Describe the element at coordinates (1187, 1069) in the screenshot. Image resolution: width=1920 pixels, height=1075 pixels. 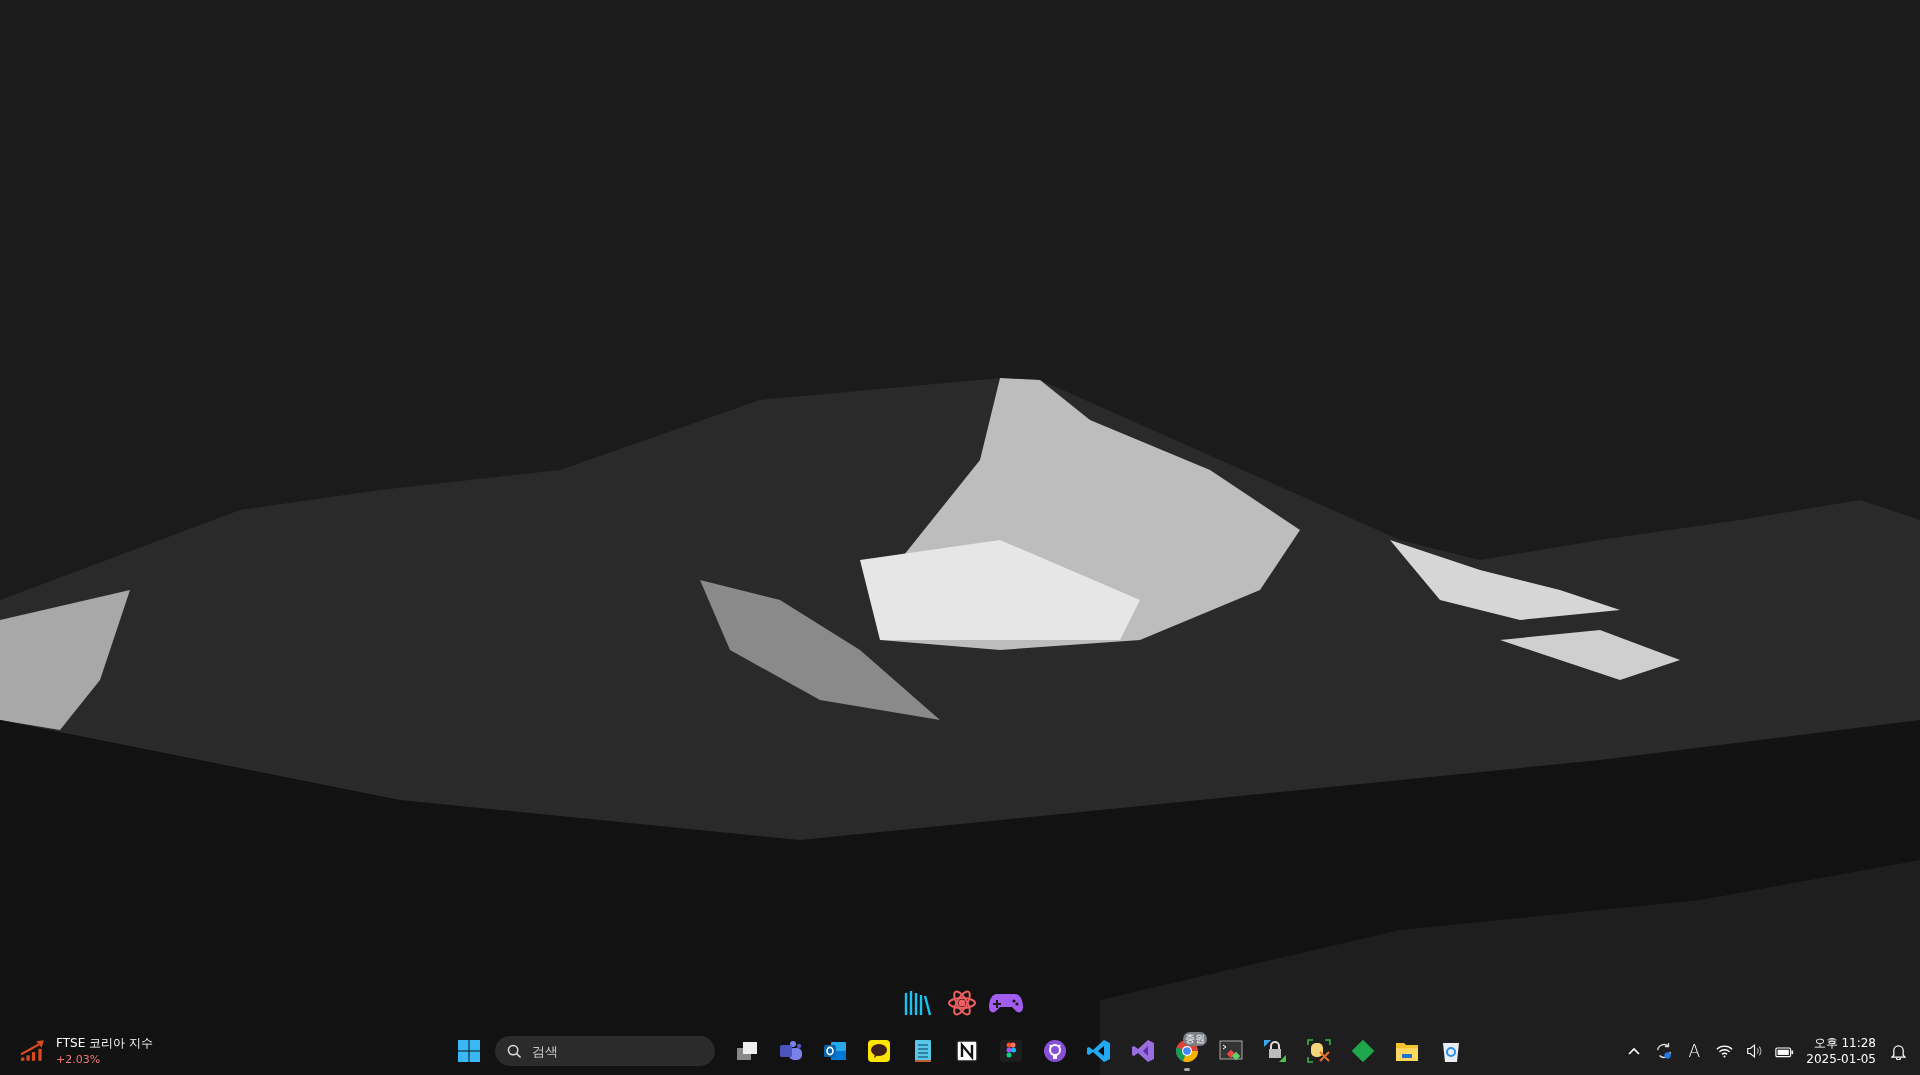
I see `running-indicator` at that location.